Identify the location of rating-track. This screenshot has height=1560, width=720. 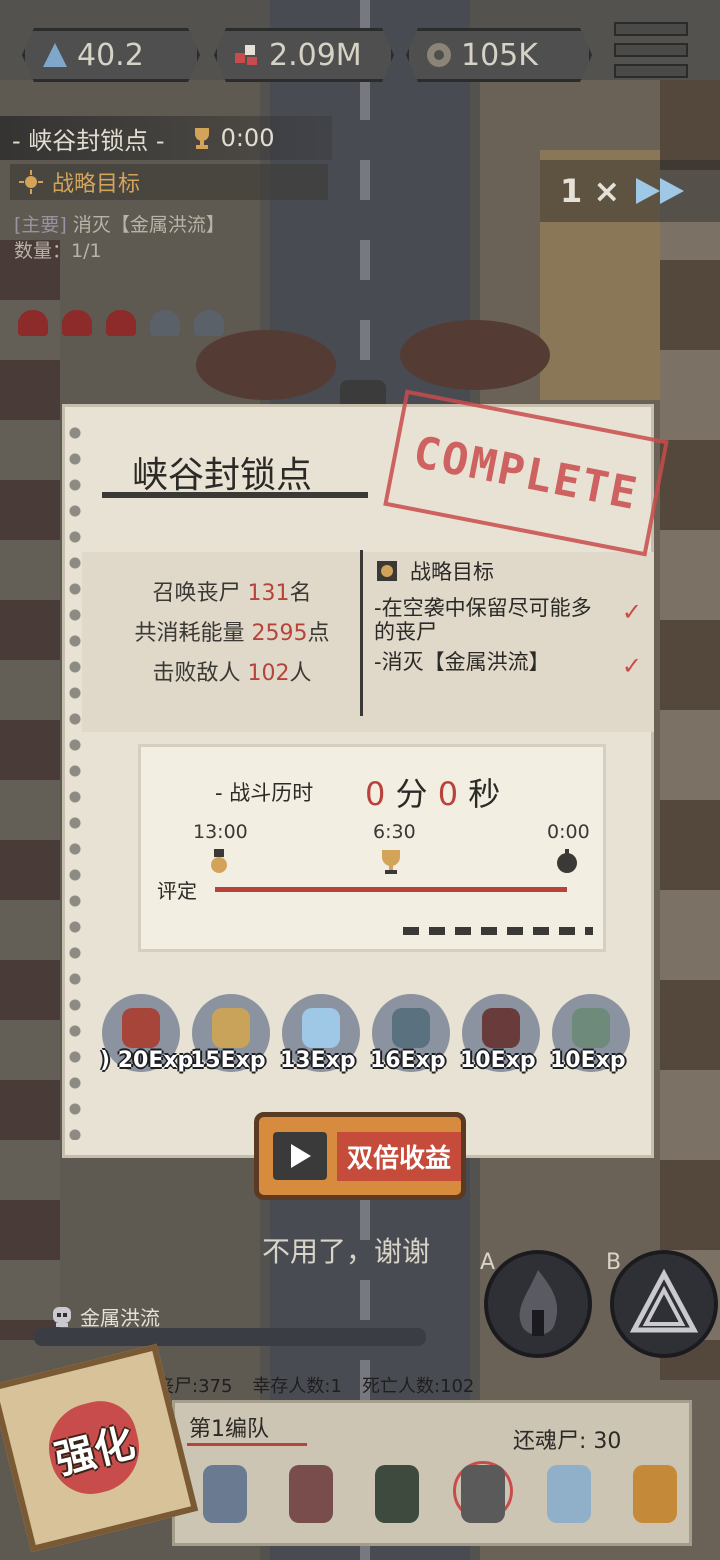
(391, 889).